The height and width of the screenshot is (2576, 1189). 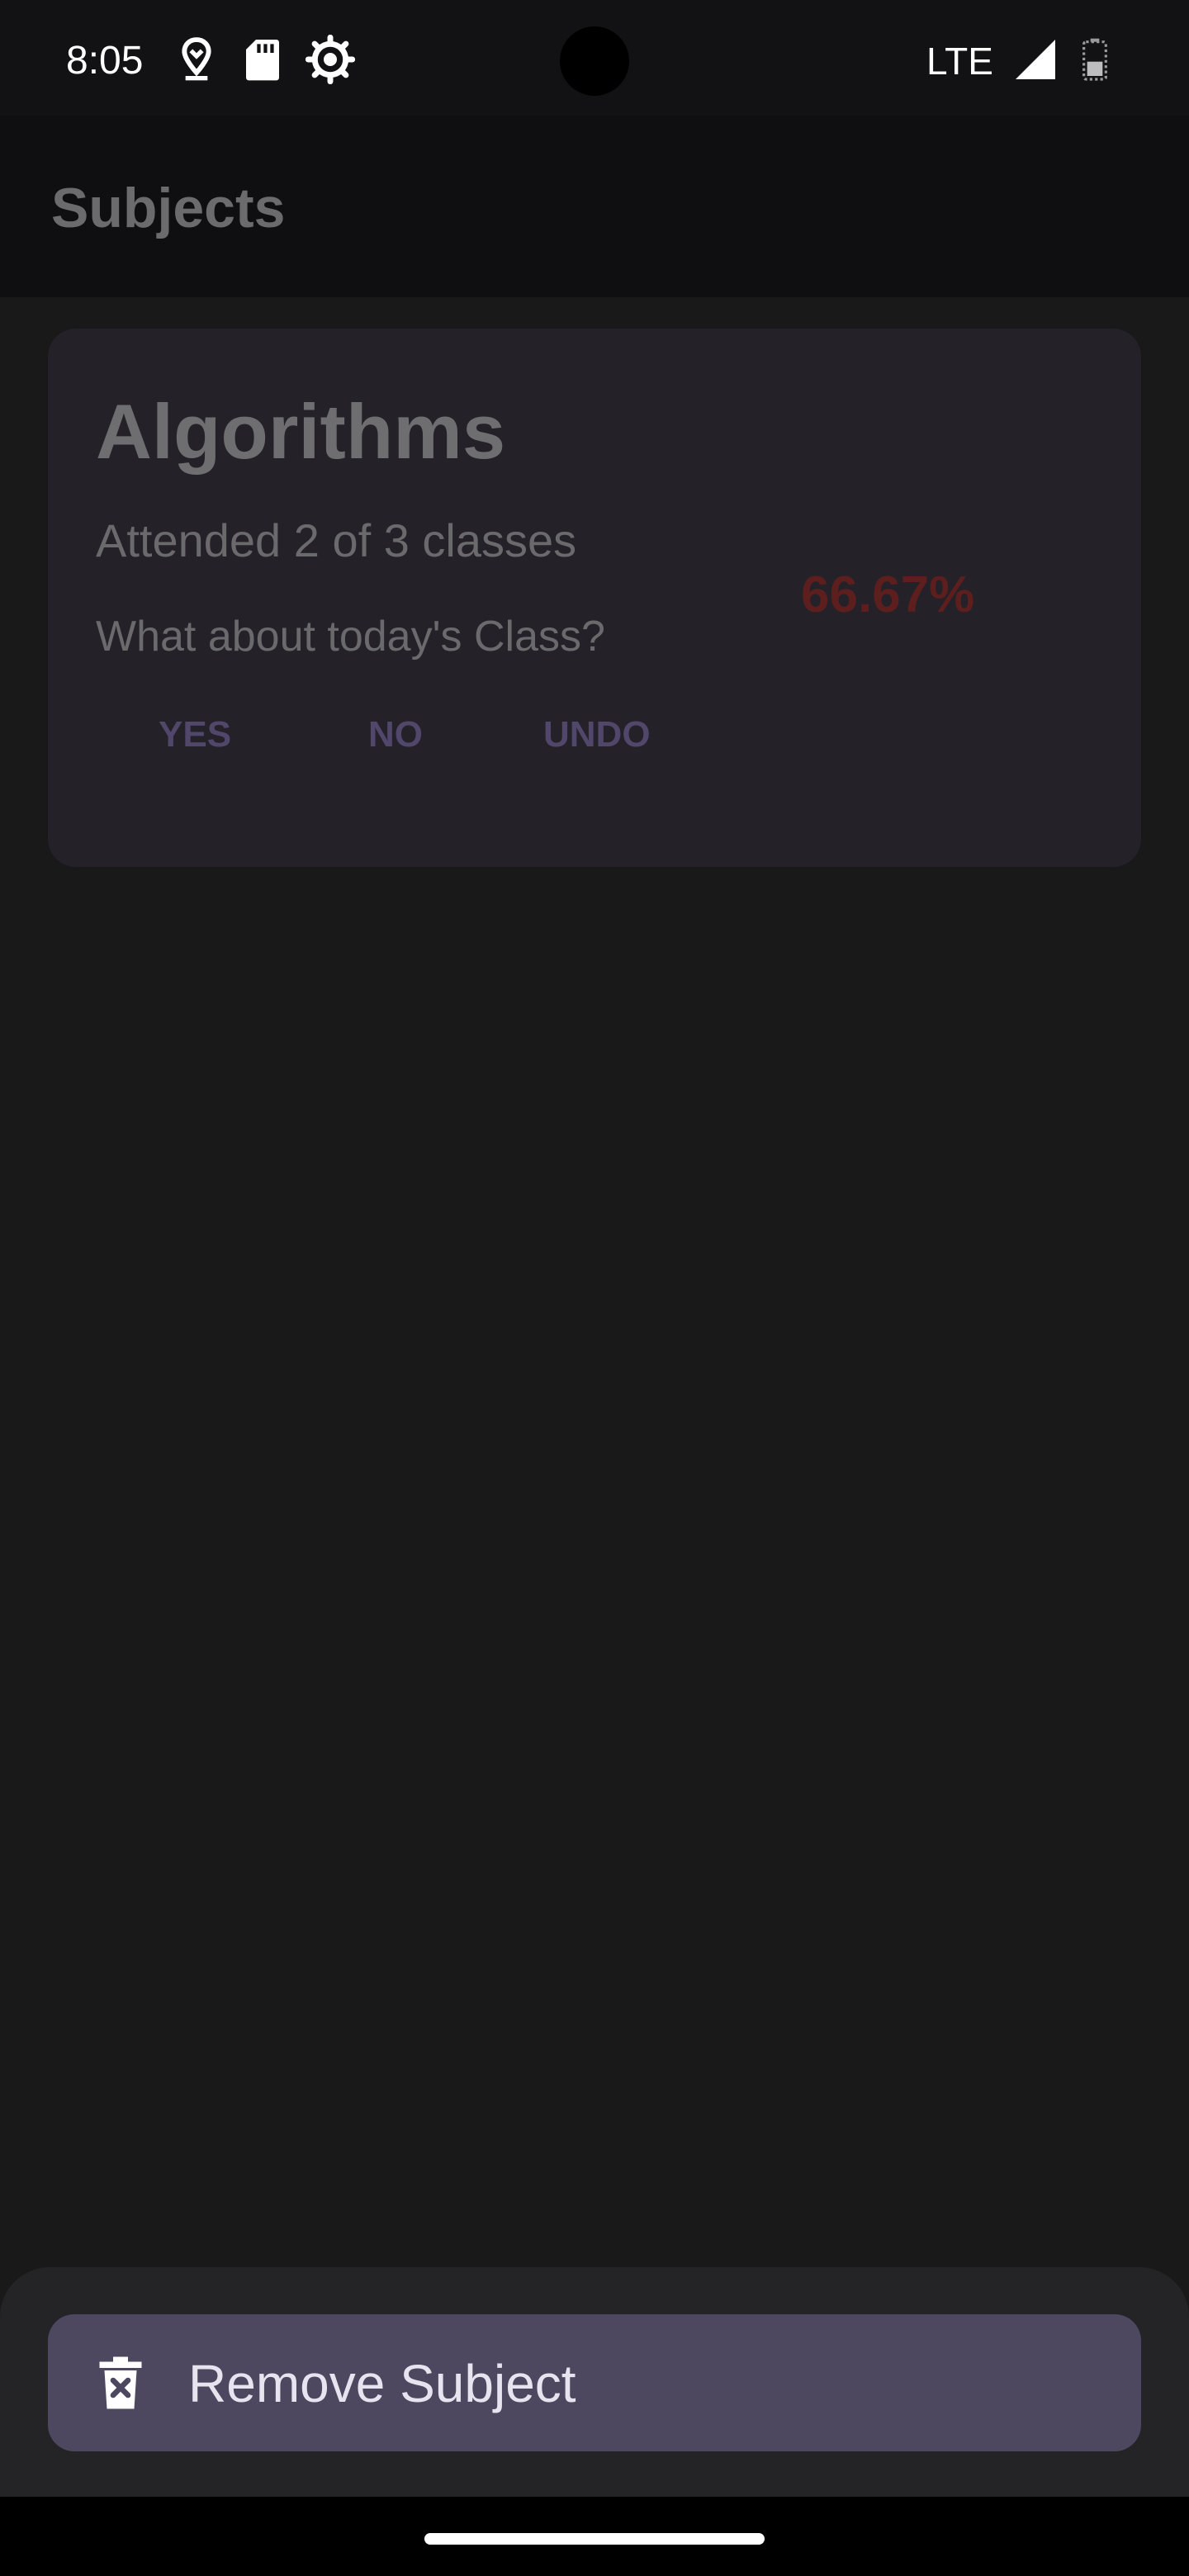 What do you see at coordinates (196, 59) in the screenshot?
I see `location-pin-icon` at bounding box center [196, 59].